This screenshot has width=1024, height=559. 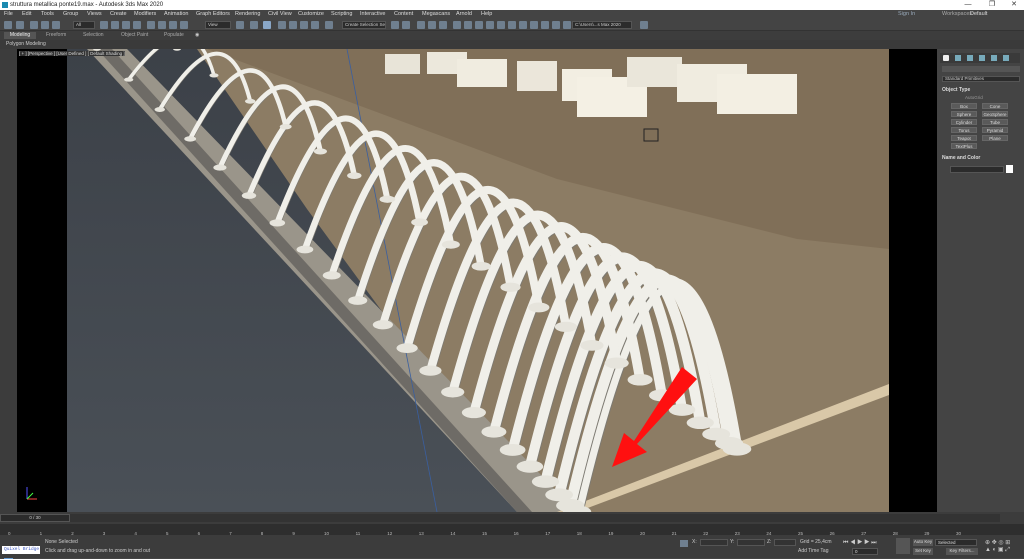 I want to click on primitives-dropdown: Standard Primitives, so click(x=981, y=79).